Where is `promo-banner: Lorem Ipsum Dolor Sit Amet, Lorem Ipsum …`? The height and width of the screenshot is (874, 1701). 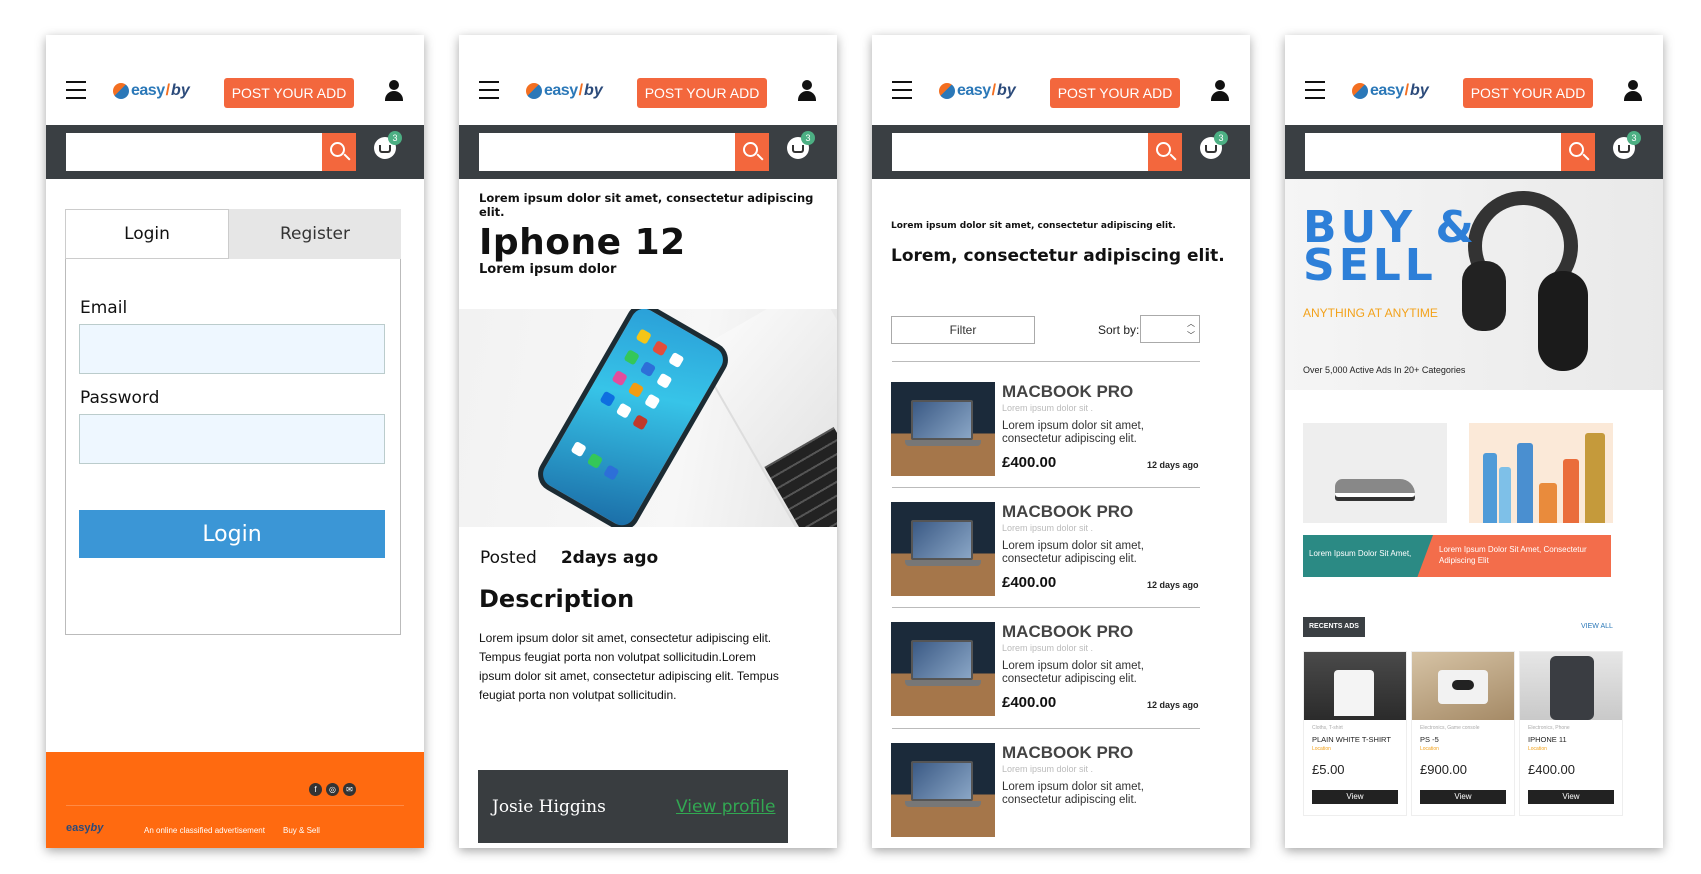 promo-banner: Lorem Ipsum Dolor Sit Amet, Lorem Ipsum … is located at coordinates (1457, 556).